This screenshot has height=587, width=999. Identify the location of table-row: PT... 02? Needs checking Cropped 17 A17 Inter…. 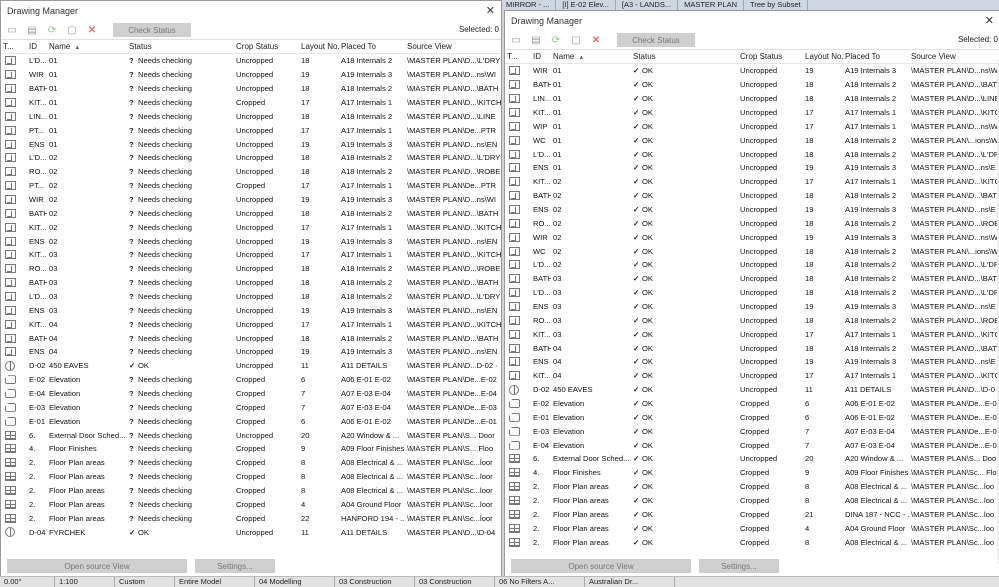
(251, 186).